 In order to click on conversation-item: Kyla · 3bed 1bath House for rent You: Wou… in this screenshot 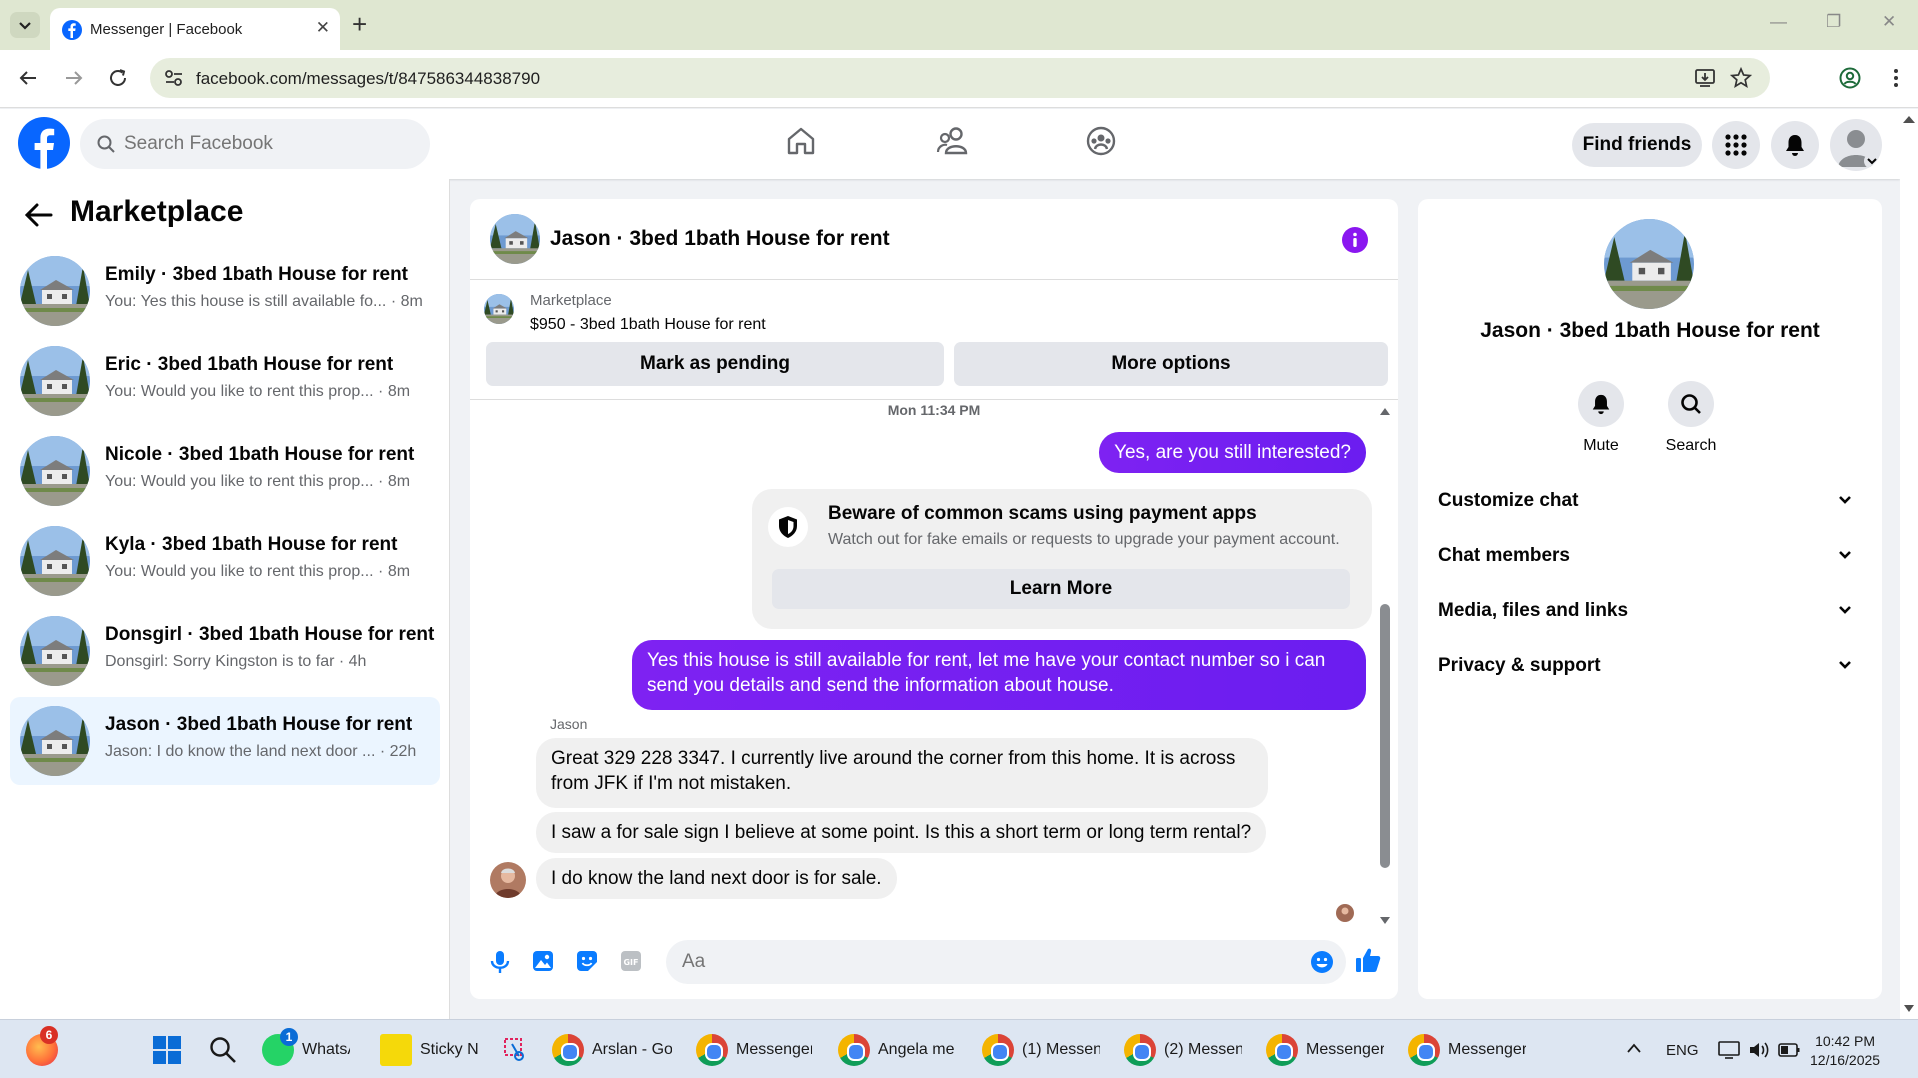, I will do `click(225, 561)`.